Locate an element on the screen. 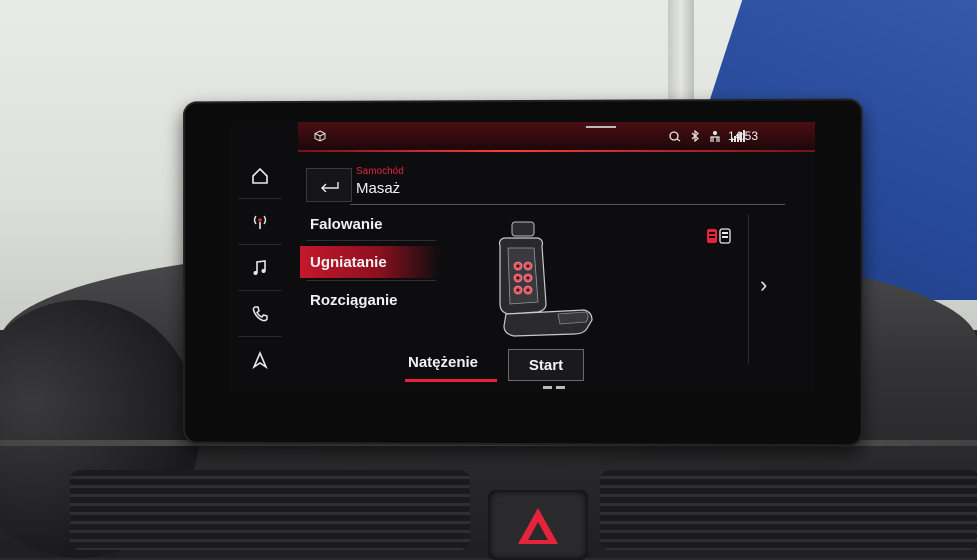 Image resolution: width=977 pixels, height=560 pixels. home-icon is located at coordinates (260, 175).